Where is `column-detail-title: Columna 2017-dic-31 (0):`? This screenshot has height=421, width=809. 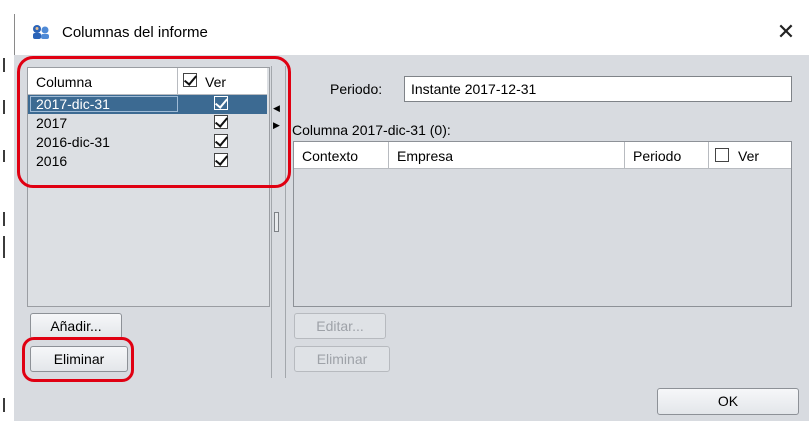
column-detail-title: Columna 2017-dic-31 (0): is located at coordinates (371, 130).